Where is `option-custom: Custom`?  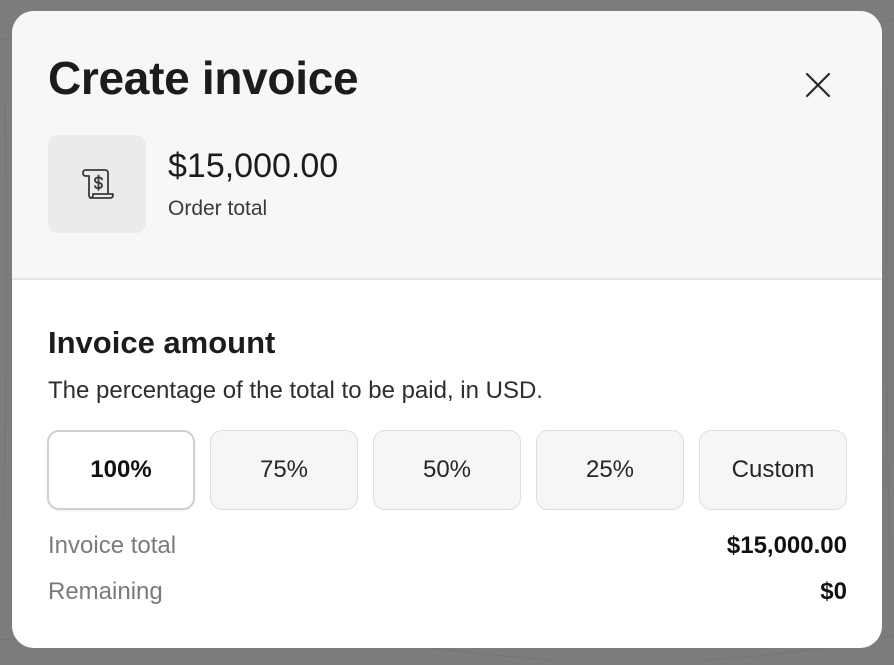 option-custom: Custom is located at coordinates (773, 470).